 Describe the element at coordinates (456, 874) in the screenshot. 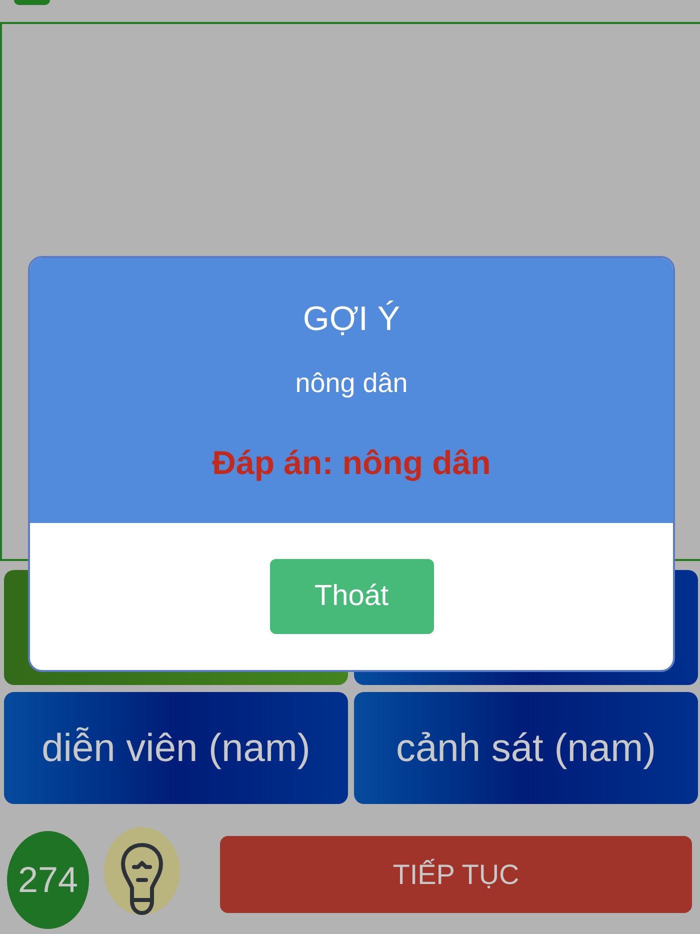

I see `continue-button: TIẾP TỤC` at that location.